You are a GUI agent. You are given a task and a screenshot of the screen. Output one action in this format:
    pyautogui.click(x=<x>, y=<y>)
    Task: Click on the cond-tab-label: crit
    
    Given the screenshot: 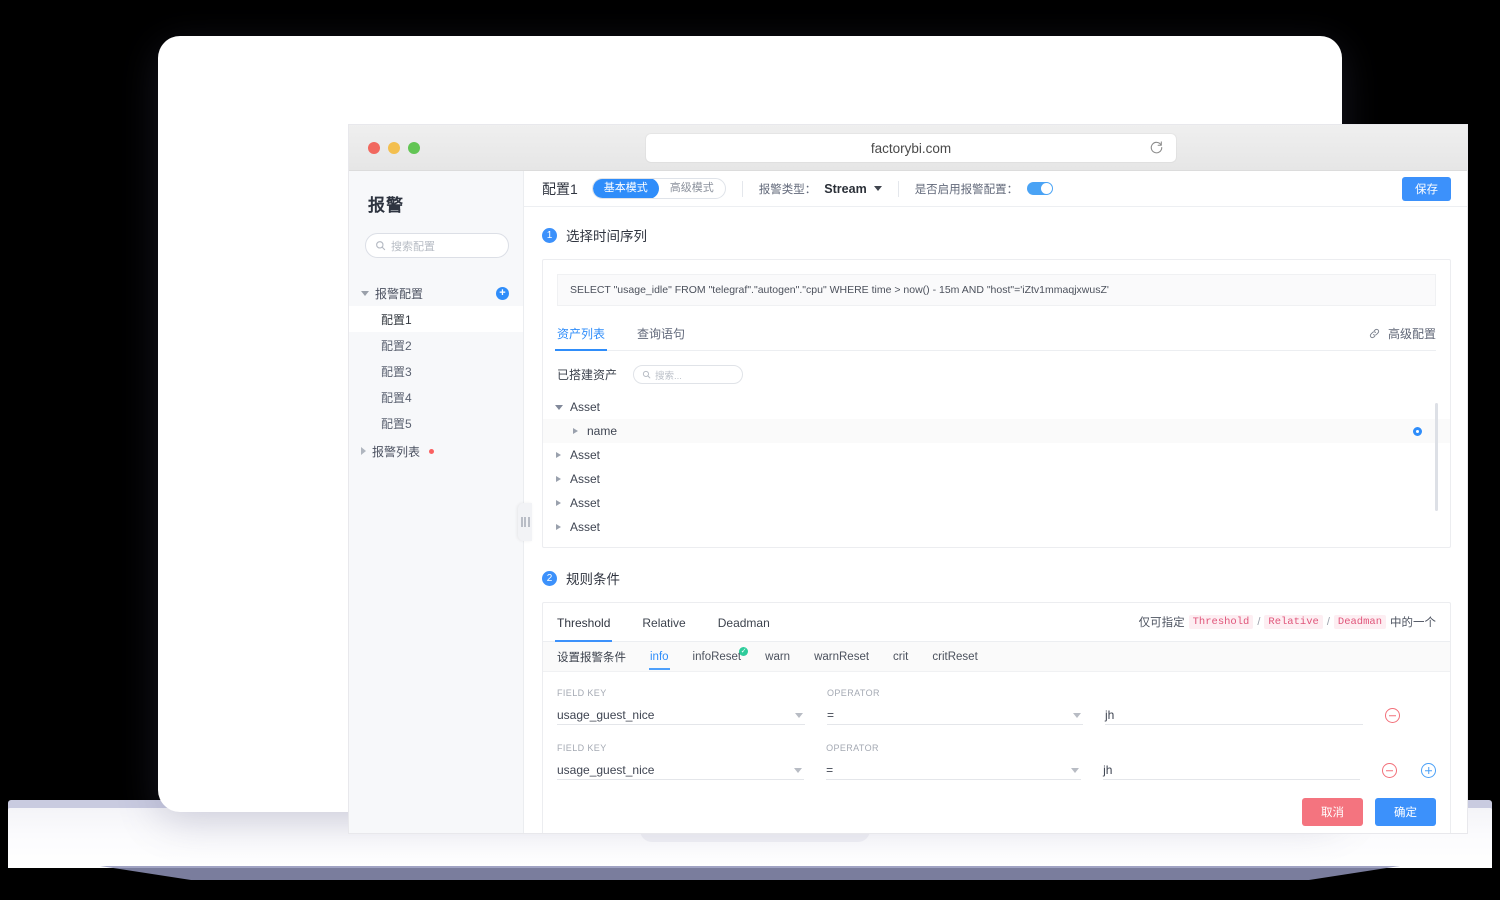 What is the action you would take?
    pyautogui.click(x=901, y=656)
    